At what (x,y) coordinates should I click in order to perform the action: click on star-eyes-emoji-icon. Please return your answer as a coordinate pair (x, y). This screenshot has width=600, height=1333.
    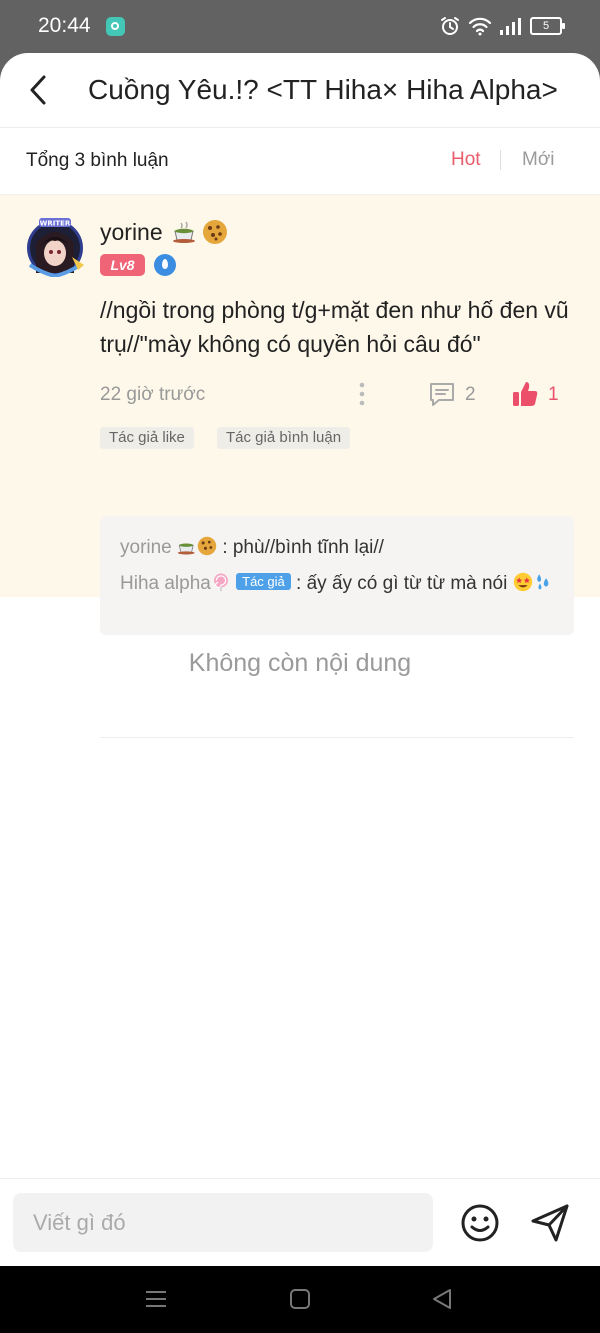
    Looking at the image, I should click on (522, 582).